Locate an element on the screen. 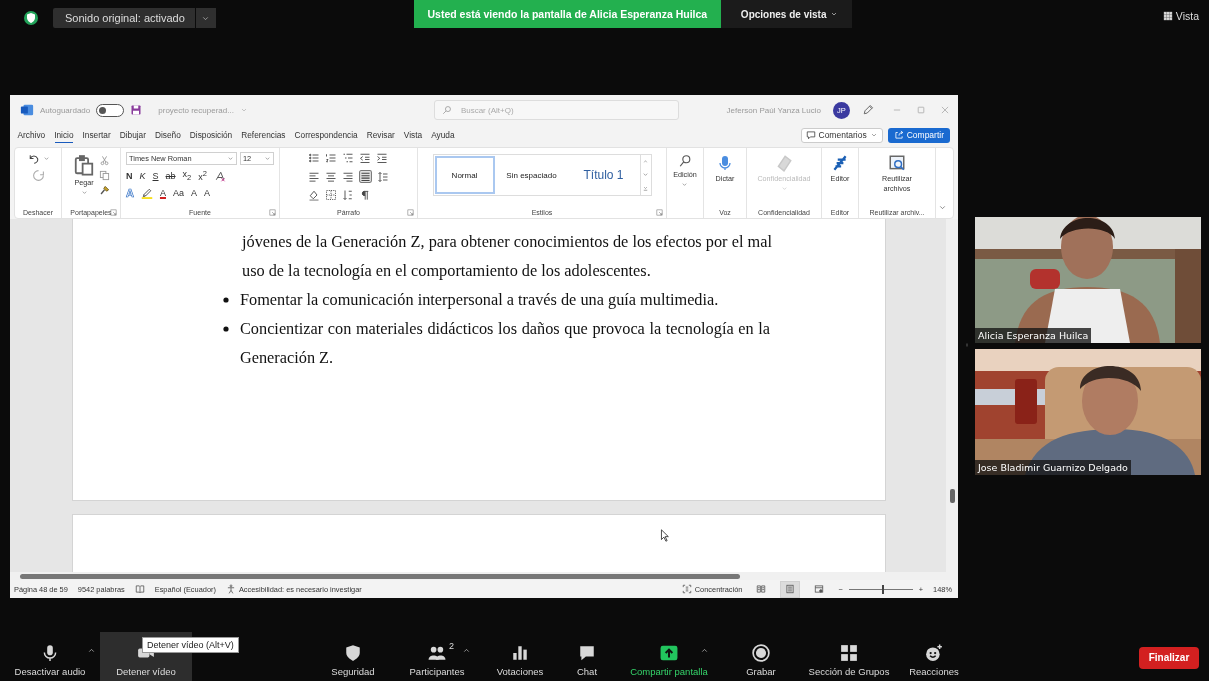 The image size is (1209, 681). document-search-icon is located at coordinates (897, 163).